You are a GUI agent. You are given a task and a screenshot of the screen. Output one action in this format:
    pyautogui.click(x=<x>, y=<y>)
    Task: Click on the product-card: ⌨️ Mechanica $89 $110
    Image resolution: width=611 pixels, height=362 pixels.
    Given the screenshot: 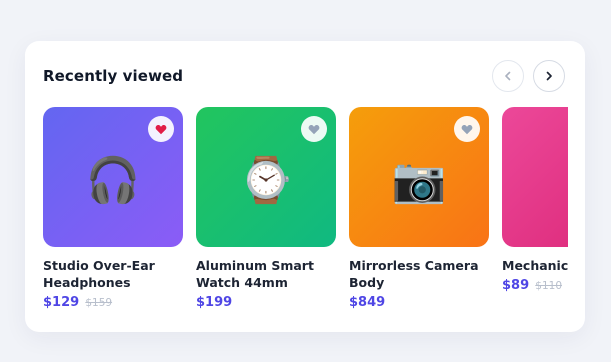 What is the action you would take?
    pyautogui.click(x=535, y=200)
    